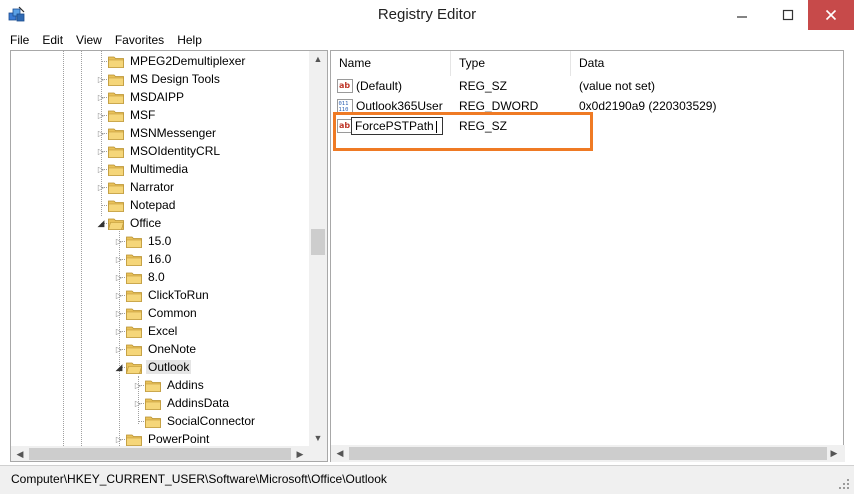 Image resolution: width=854 pixels, height=494 pixels. I want to click on tree-item-label: OneNote, so click(172, 349).